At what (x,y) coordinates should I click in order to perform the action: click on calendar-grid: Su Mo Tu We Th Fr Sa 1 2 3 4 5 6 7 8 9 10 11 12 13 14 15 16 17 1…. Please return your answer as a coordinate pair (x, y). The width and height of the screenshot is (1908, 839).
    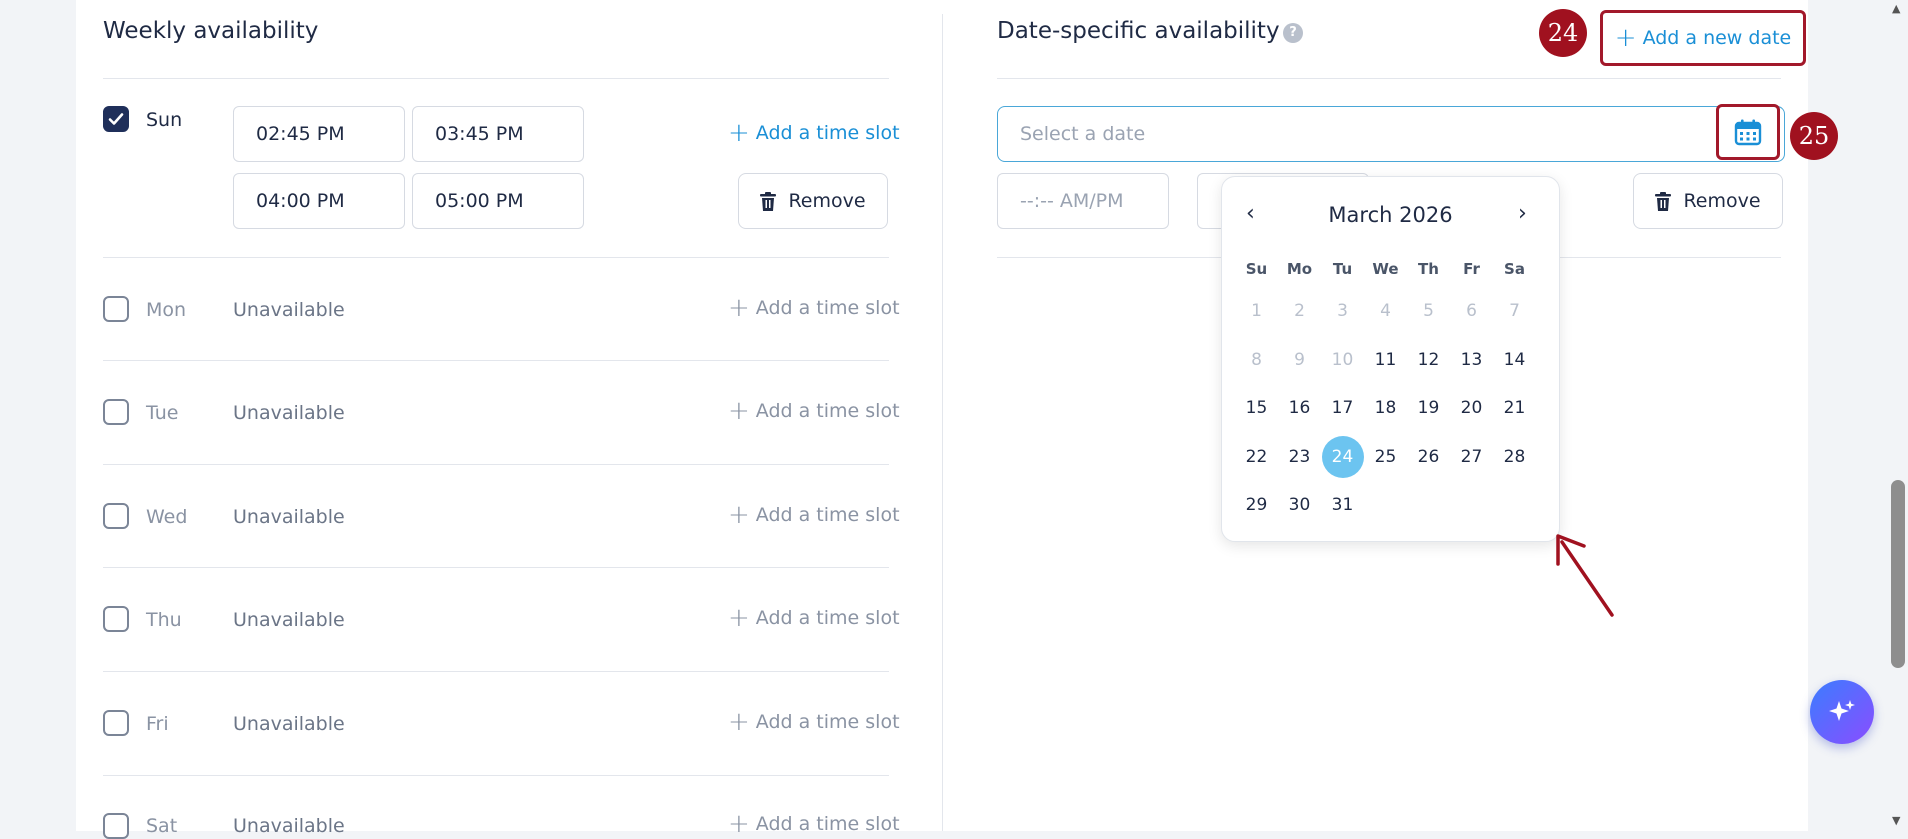
    Looking at the image, I should click on (1386, 390).